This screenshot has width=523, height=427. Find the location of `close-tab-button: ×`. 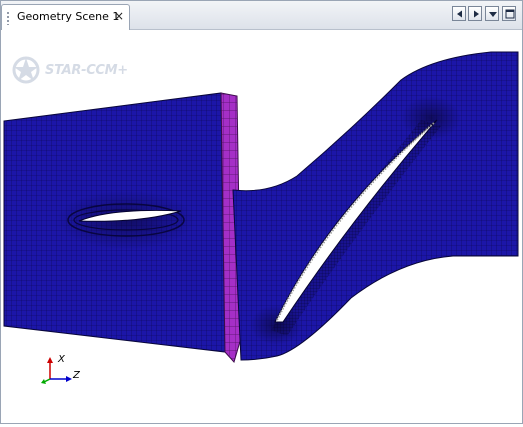

close-tab-button: × is located at coordinates (119, 16).